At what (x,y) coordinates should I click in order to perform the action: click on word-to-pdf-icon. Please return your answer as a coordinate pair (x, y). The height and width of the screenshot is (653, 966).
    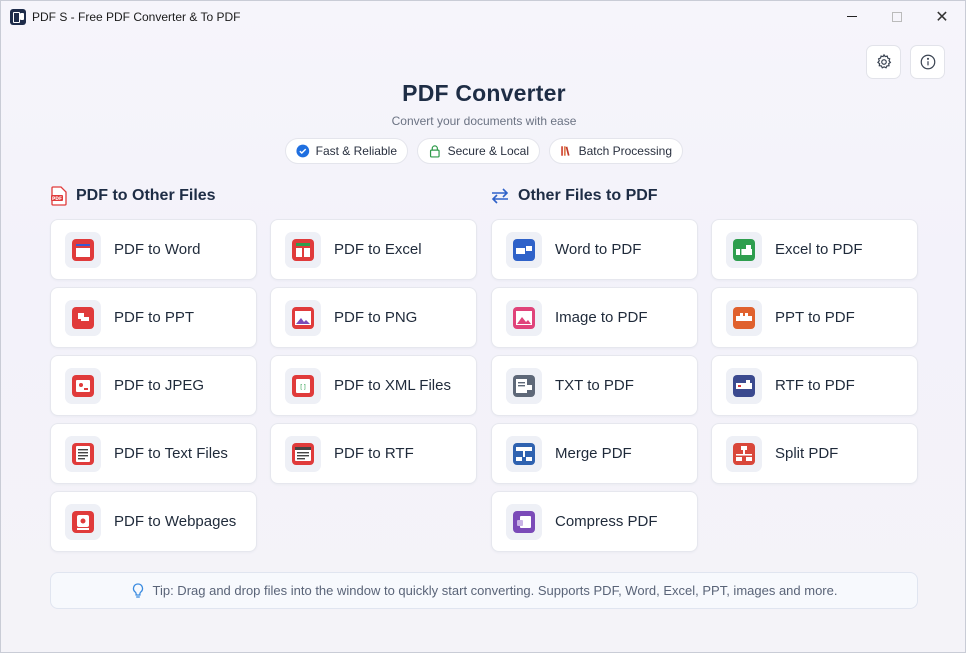
    Looking at the image, I should click on (524, 249).